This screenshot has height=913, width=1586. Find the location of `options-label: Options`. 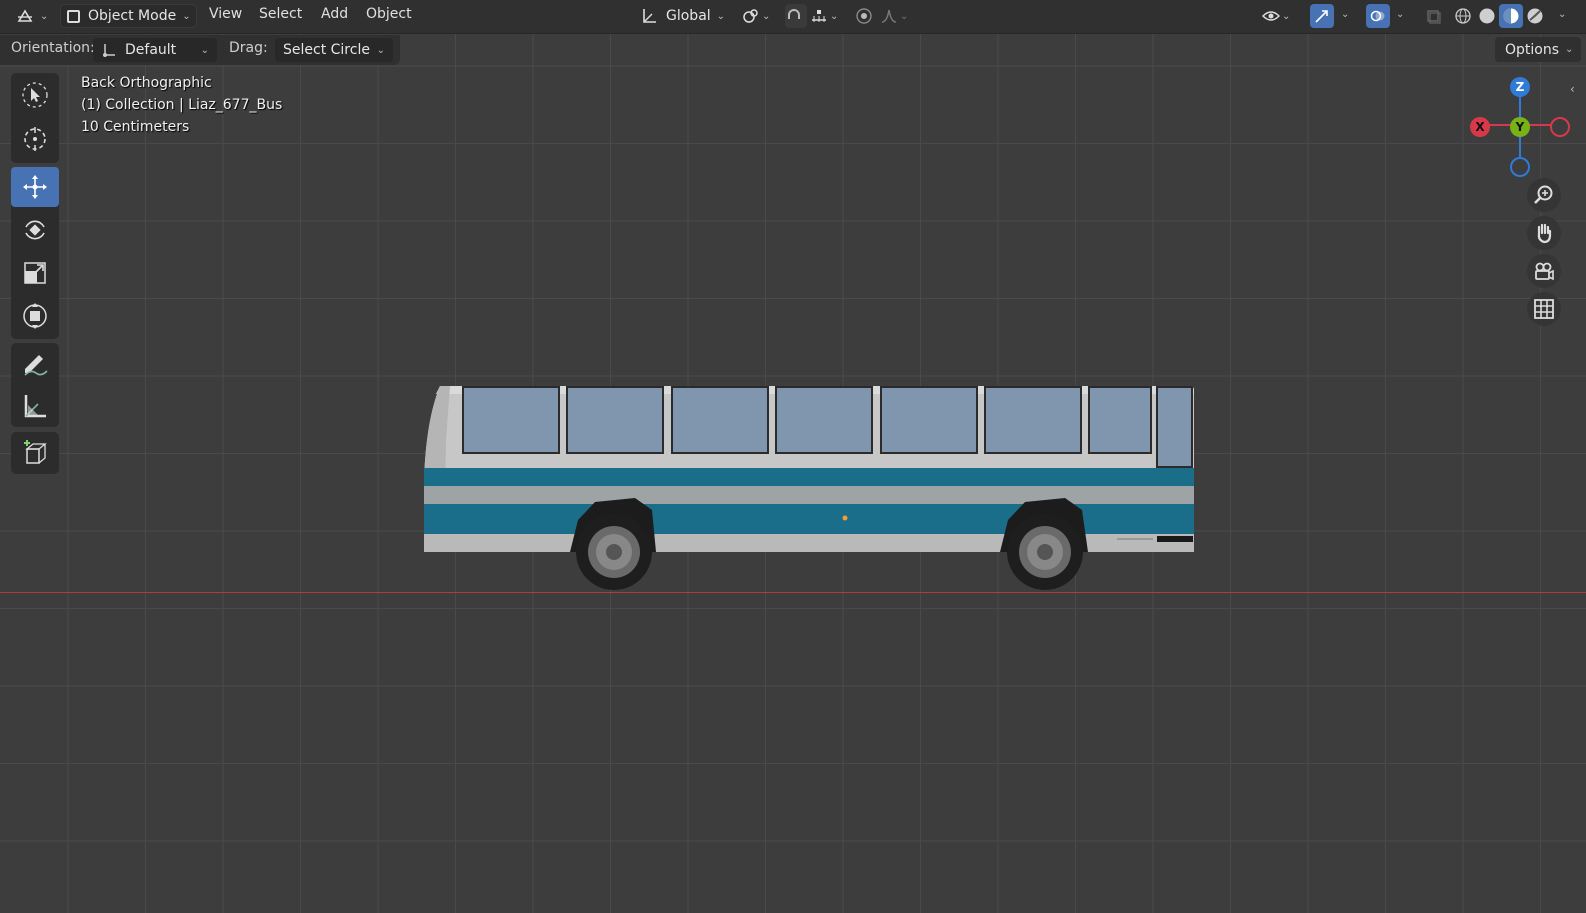

options-label: Options is located at coordinates (1532, 49).